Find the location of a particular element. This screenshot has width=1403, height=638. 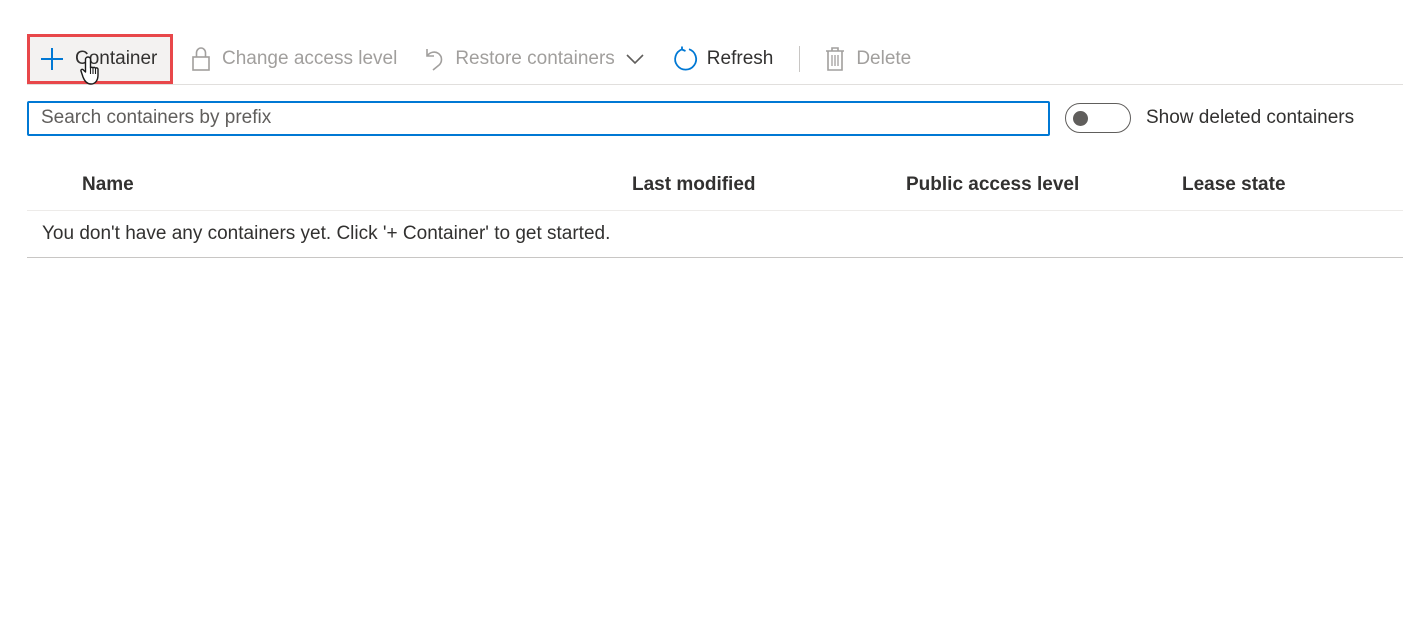

change-access-level-label: Change access level is located at coordinates (310, 58).